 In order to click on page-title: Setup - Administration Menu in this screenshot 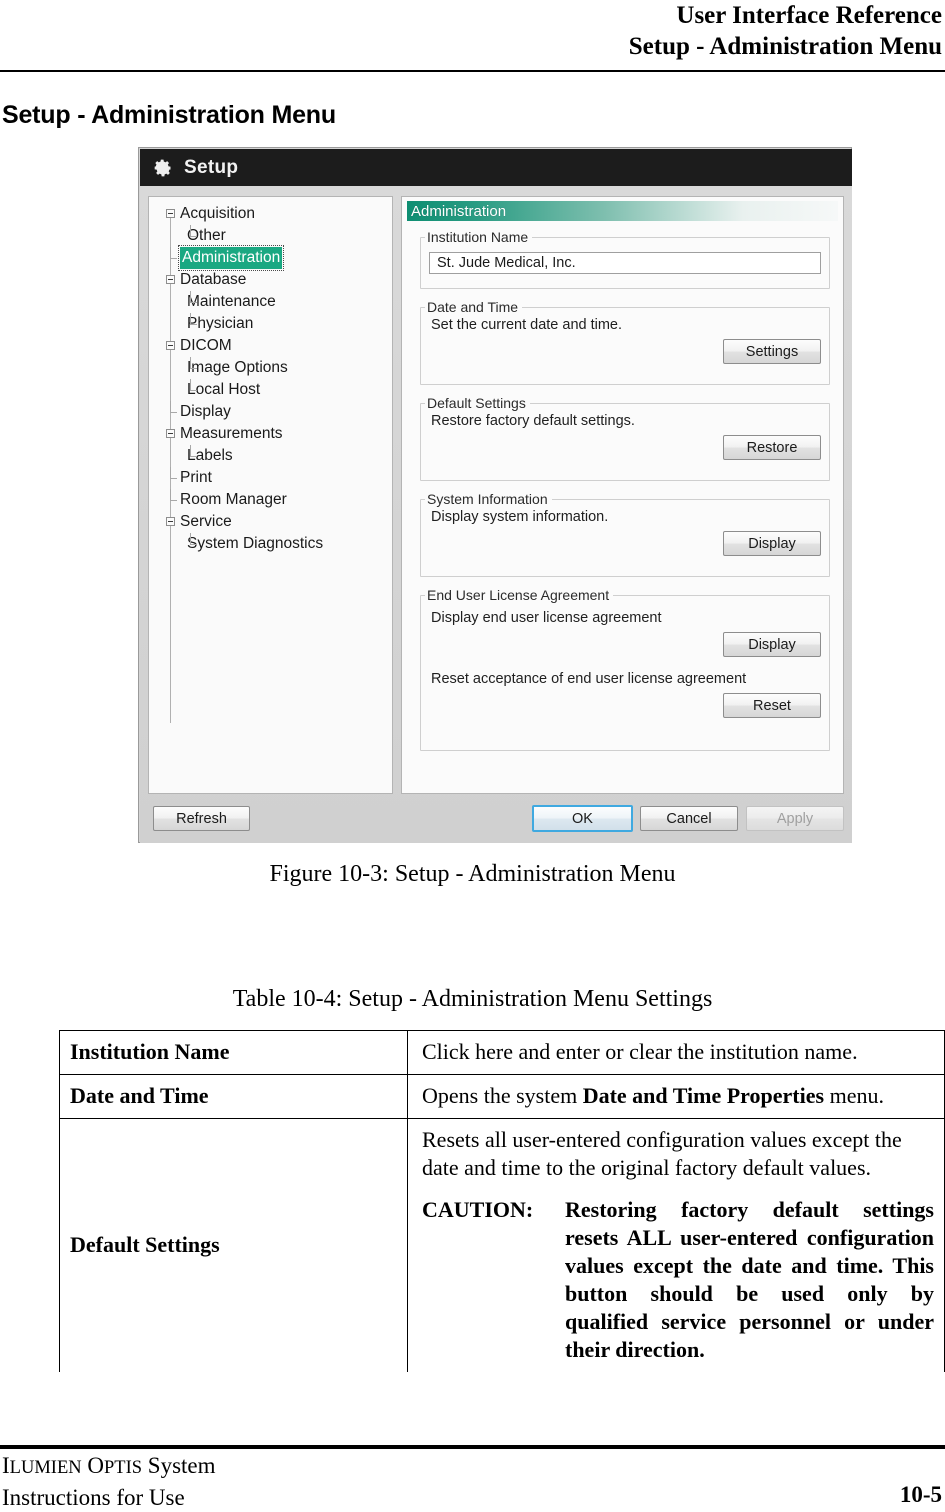, I will do `click(169, 115)`.